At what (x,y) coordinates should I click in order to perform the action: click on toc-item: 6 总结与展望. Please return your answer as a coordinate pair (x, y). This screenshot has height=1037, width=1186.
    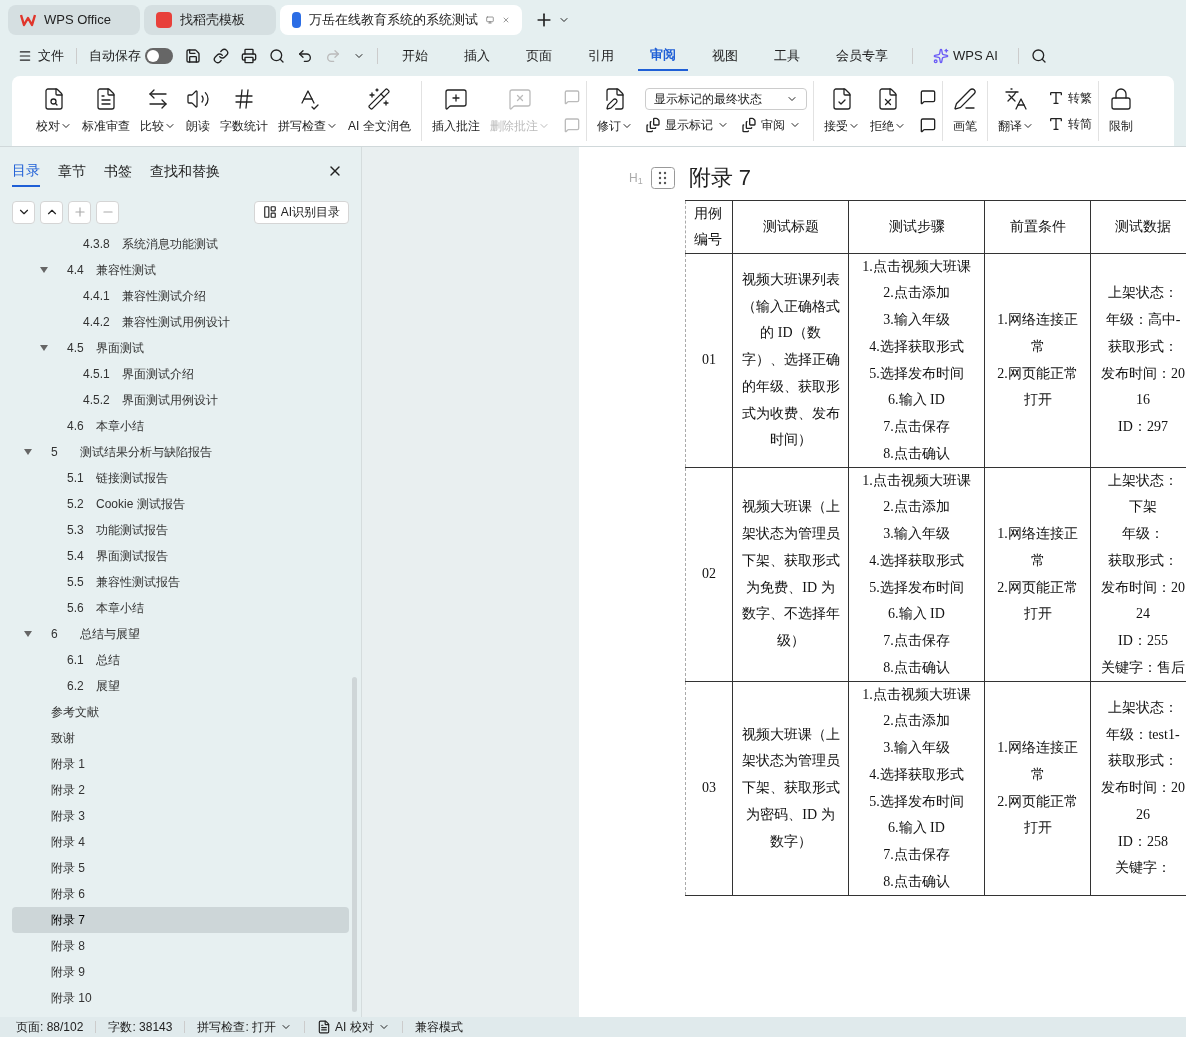
    Looking at the image, I should click on (180, 634).